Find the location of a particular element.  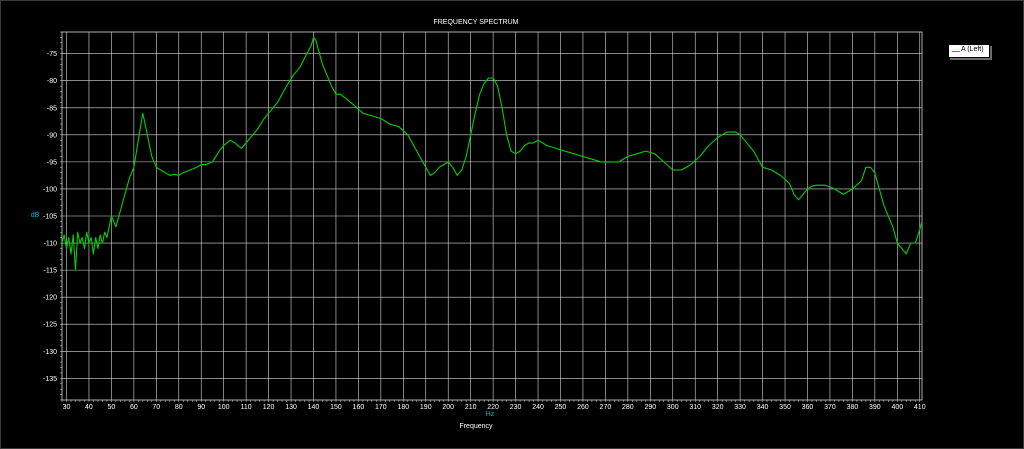

x-tick-label: 90 is located at coordinates (201, 407).